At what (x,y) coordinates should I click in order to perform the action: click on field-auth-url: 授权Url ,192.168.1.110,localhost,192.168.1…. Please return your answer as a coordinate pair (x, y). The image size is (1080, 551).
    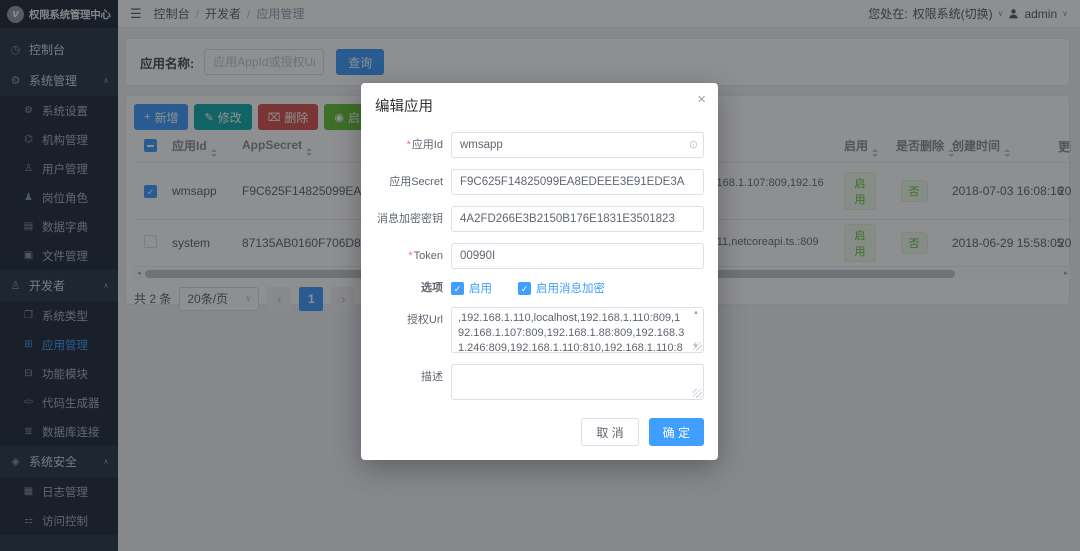
    Looking at the image, I should click on (539, 330).